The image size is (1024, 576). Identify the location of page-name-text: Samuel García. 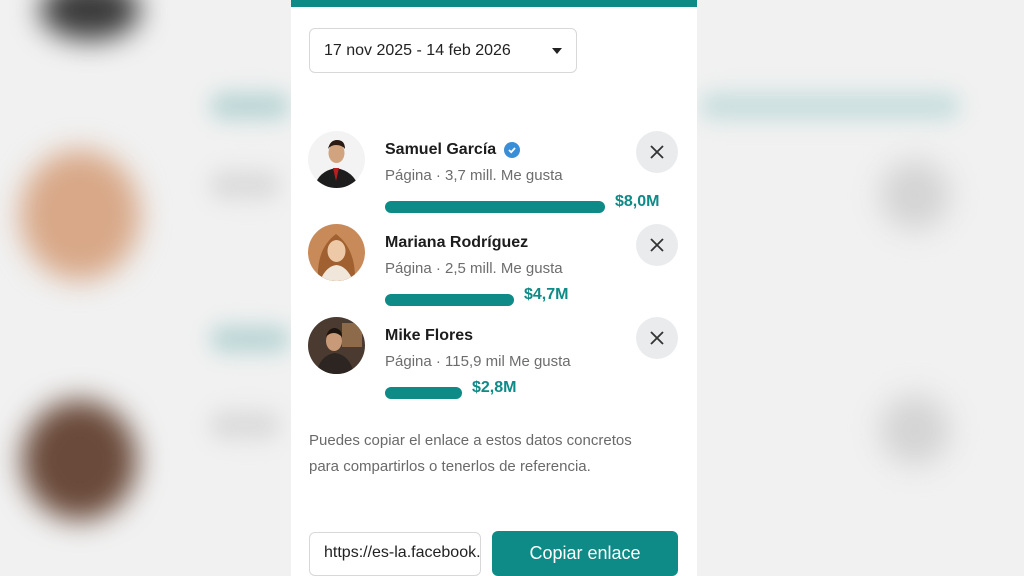
(441, 149).